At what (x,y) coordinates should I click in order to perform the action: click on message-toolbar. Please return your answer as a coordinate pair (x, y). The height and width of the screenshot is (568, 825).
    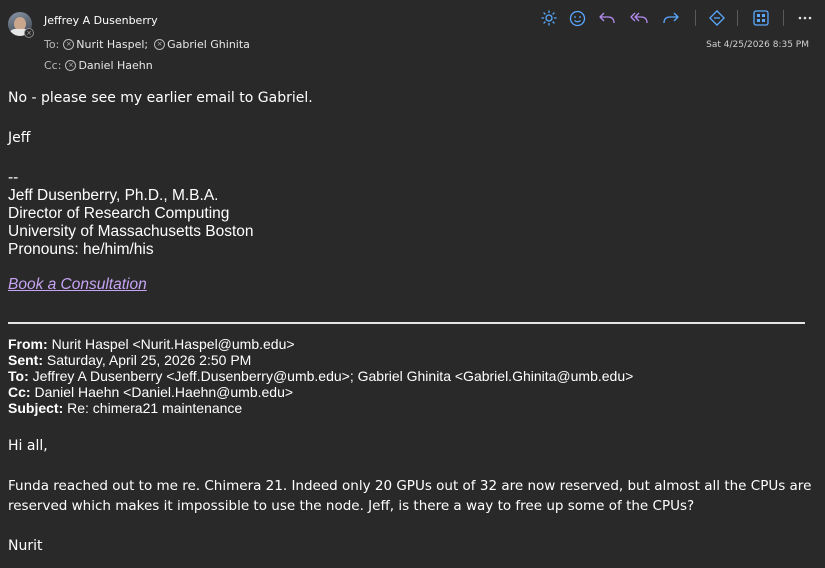
    Looking at the image, I should click on (677, 18).